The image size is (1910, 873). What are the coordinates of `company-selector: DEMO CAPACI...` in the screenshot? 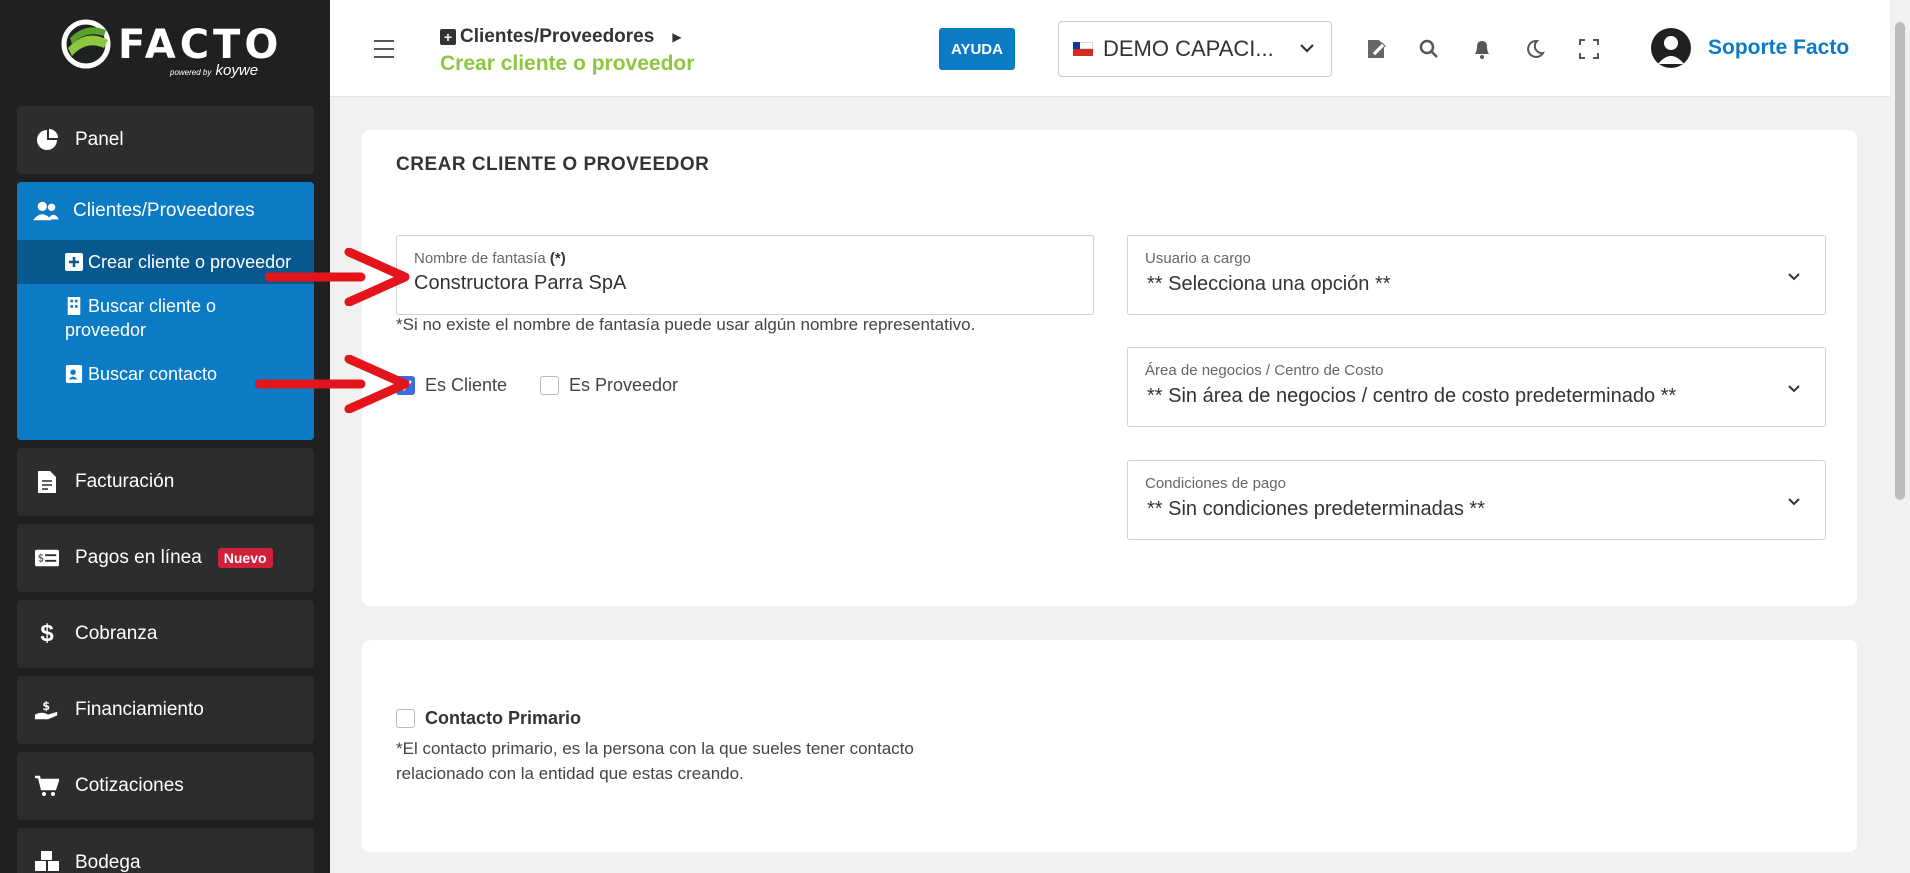 It's located at (1195, 49).